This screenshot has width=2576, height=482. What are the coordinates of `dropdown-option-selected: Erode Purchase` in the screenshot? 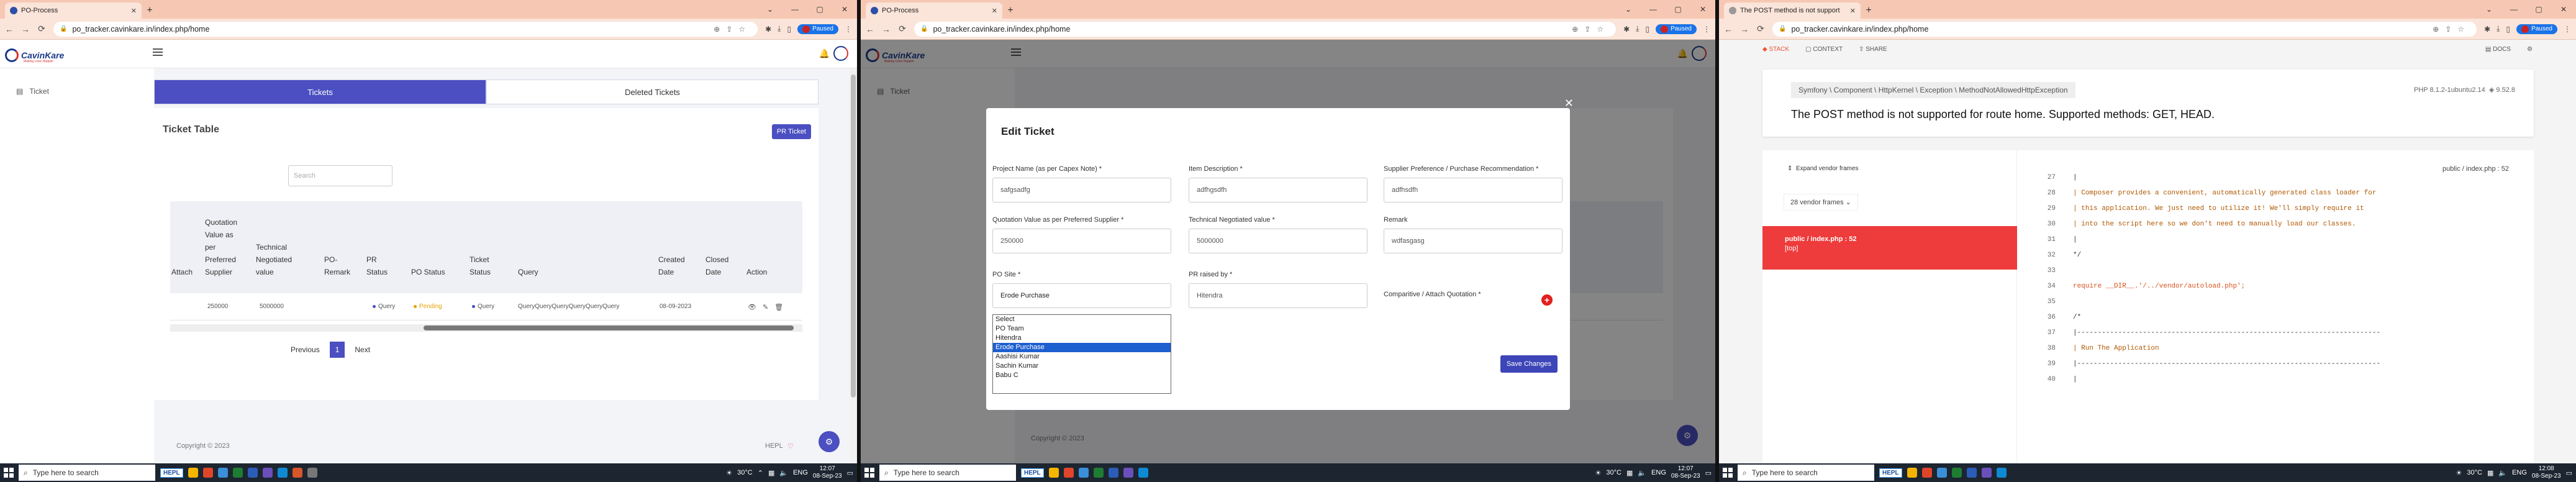 It's located at (1082, 347).